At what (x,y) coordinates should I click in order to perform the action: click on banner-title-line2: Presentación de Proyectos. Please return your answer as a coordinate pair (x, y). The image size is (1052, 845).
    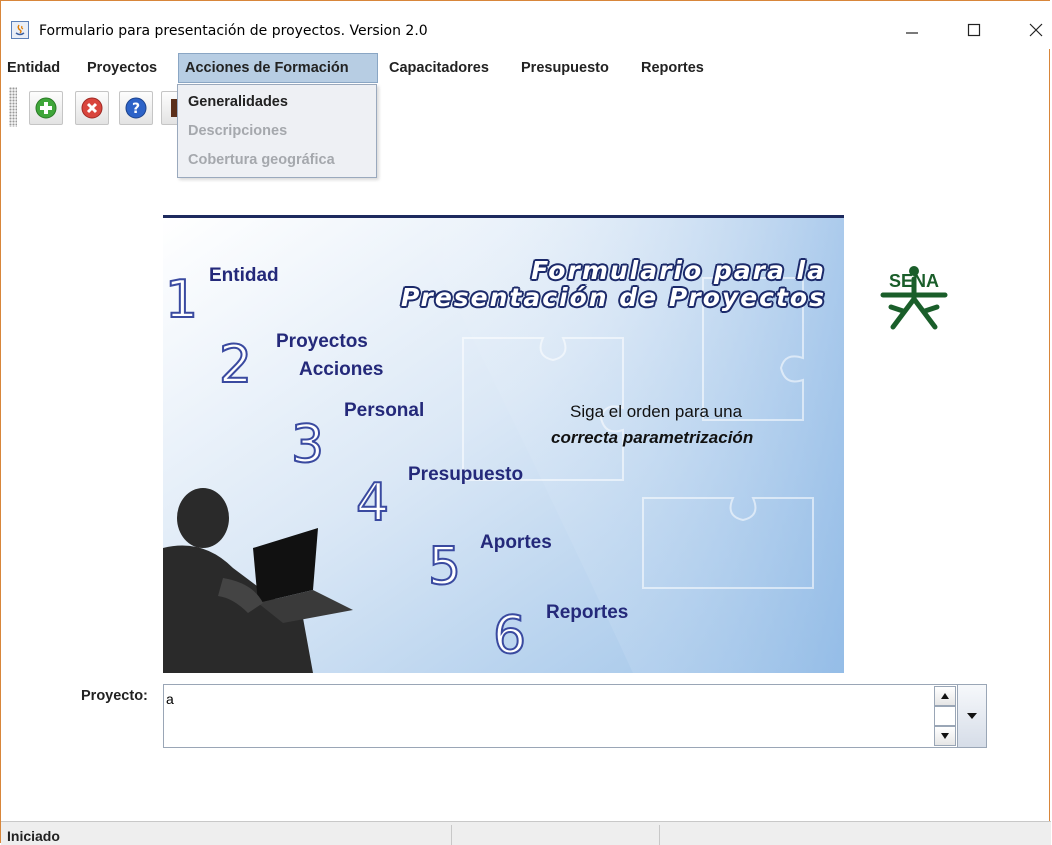
    Looking at the image, I should click on (613, 297).